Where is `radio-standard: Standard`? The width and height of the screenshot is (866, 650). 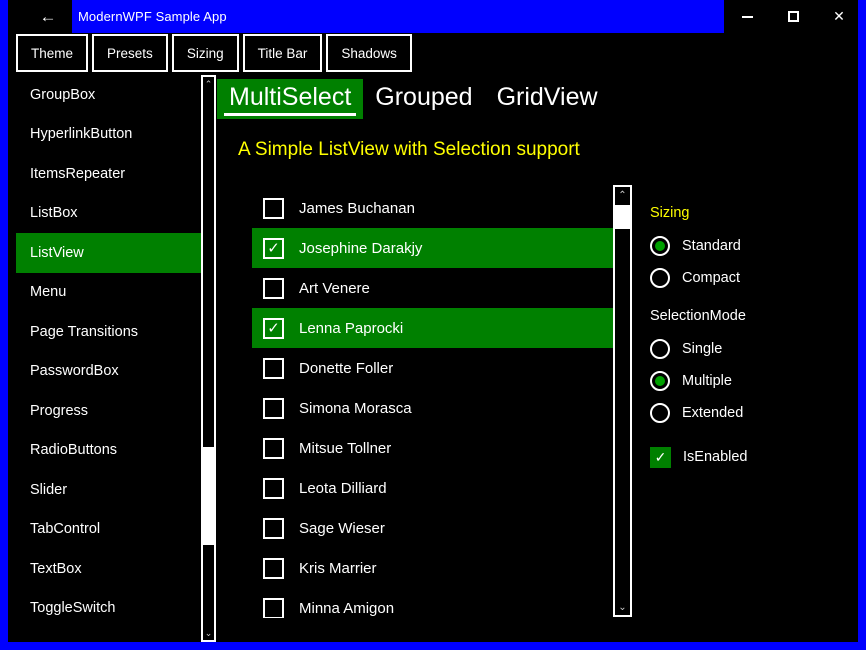
radio-standard: Standard is located at coordinates (755, 246).